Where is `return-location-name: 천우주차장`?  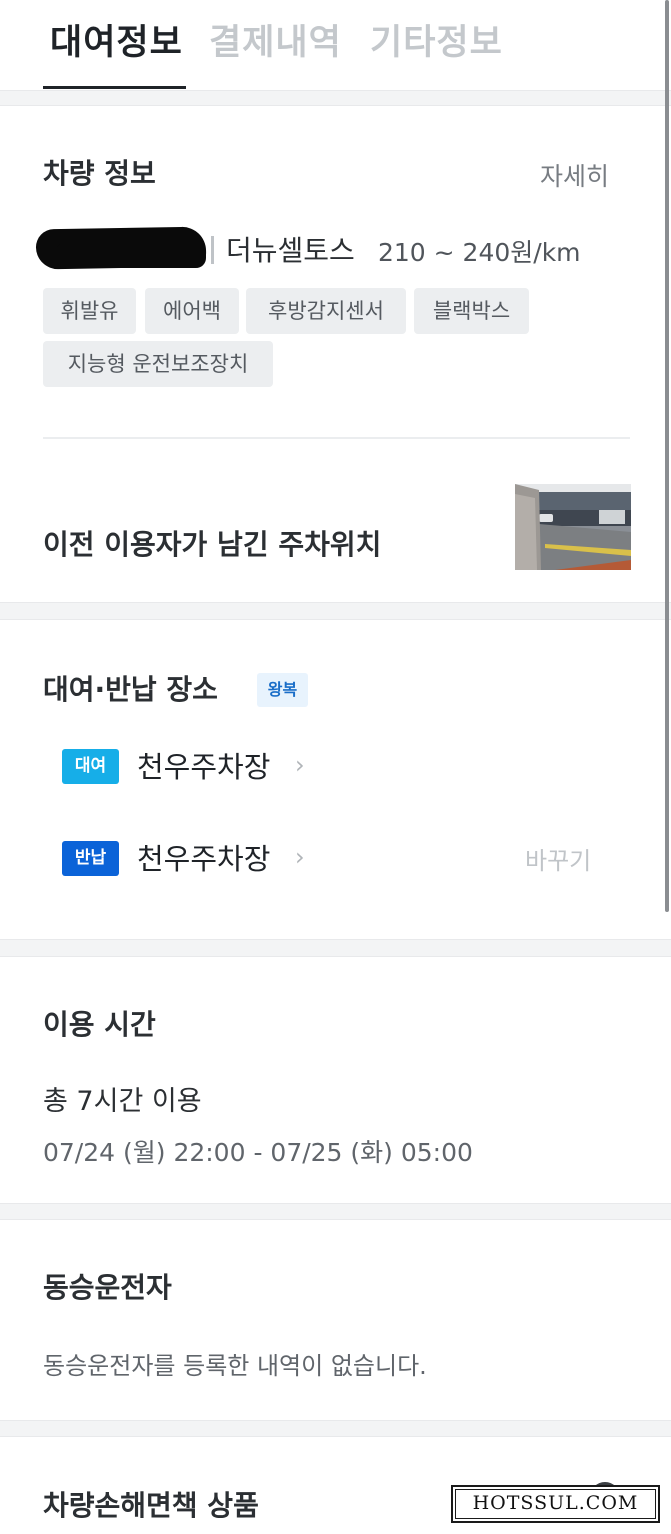 return-location-name: 천우주차장 is located at coordinates (203, 857).